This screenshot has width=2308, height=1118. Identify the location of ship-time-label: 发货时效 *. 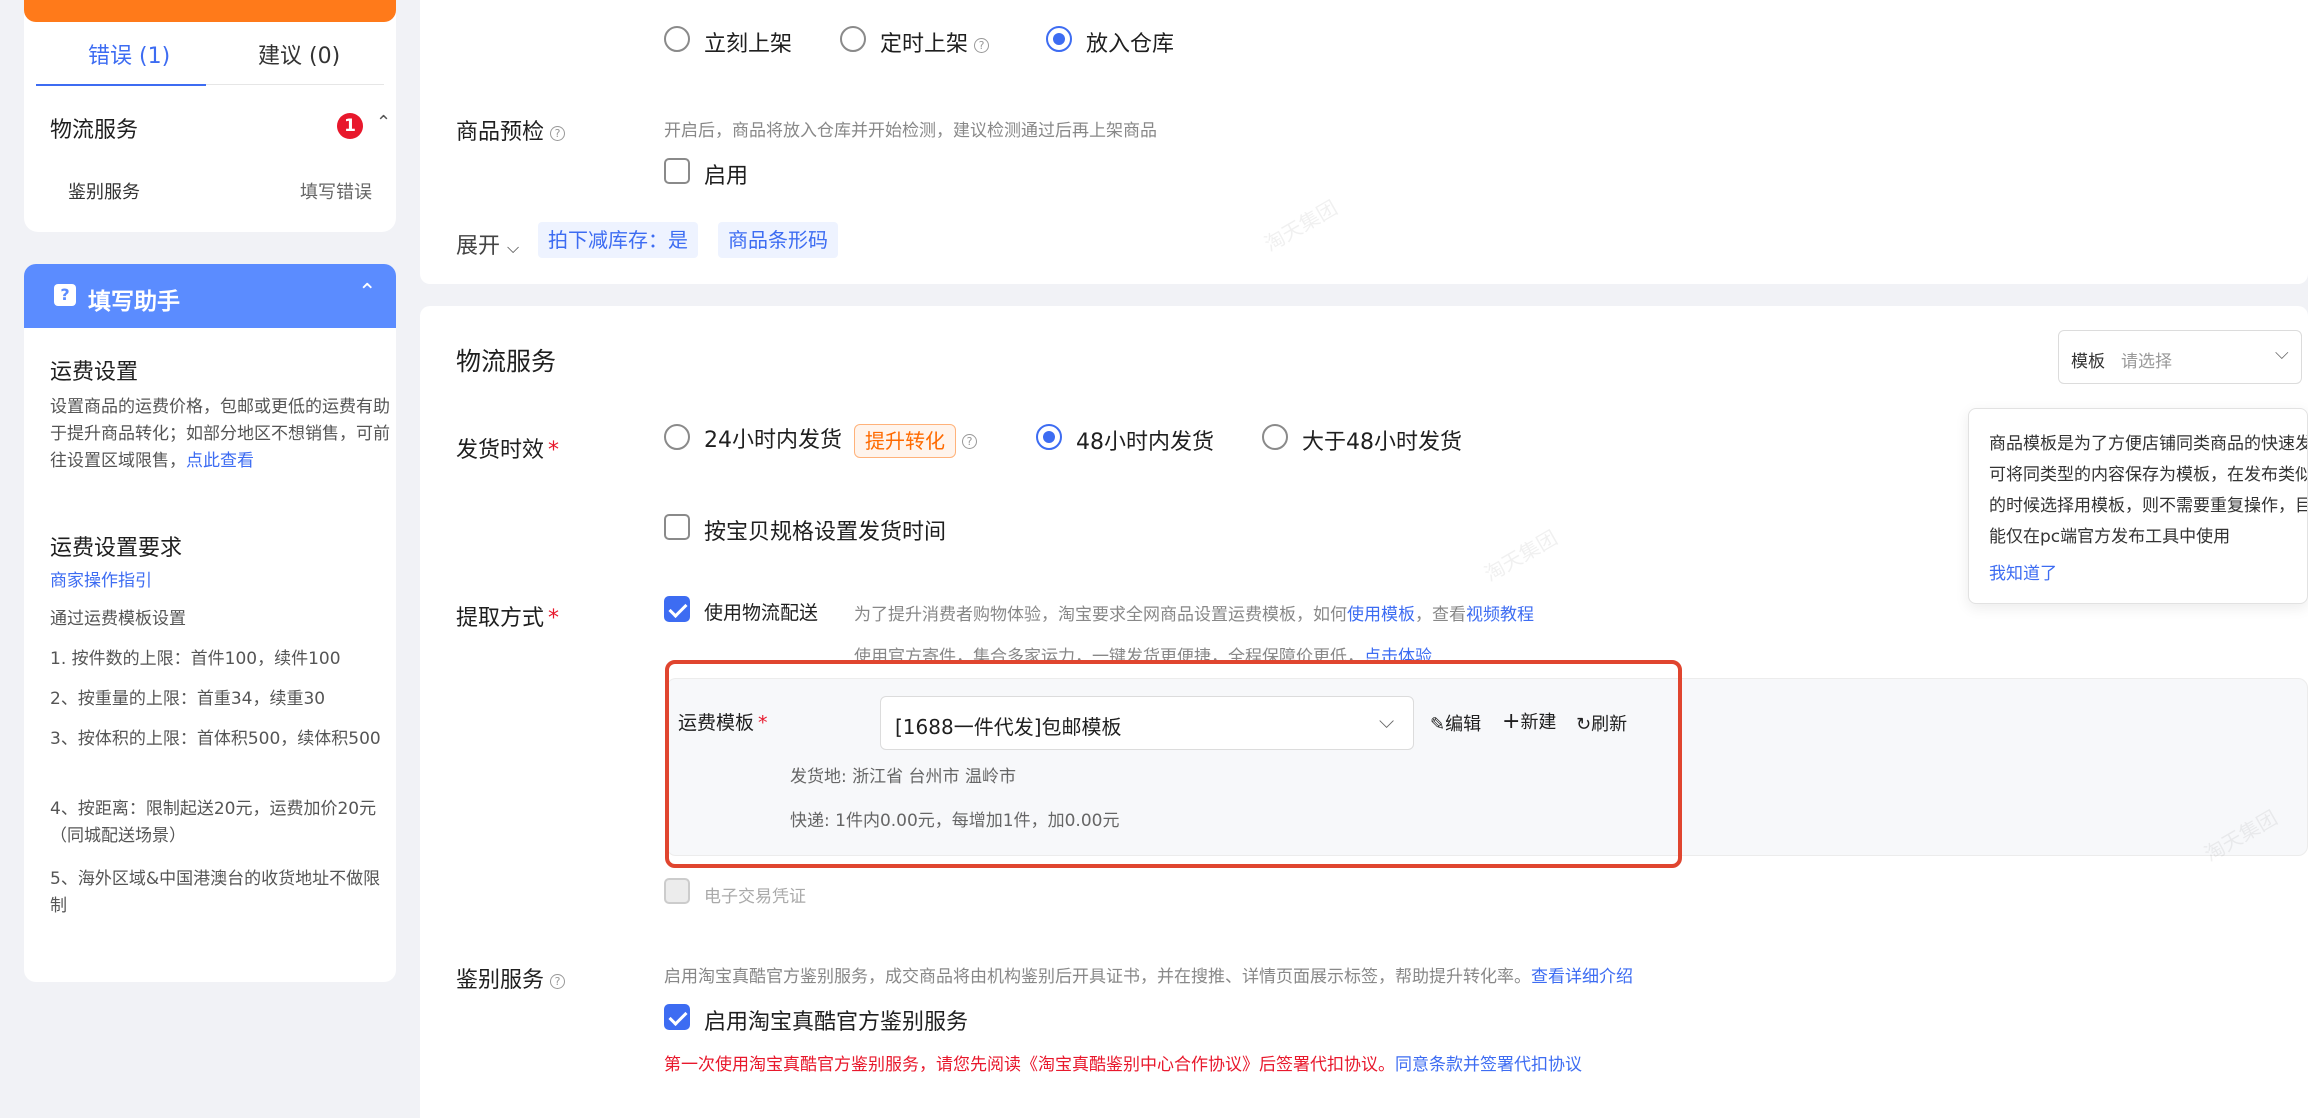
(508, 450).